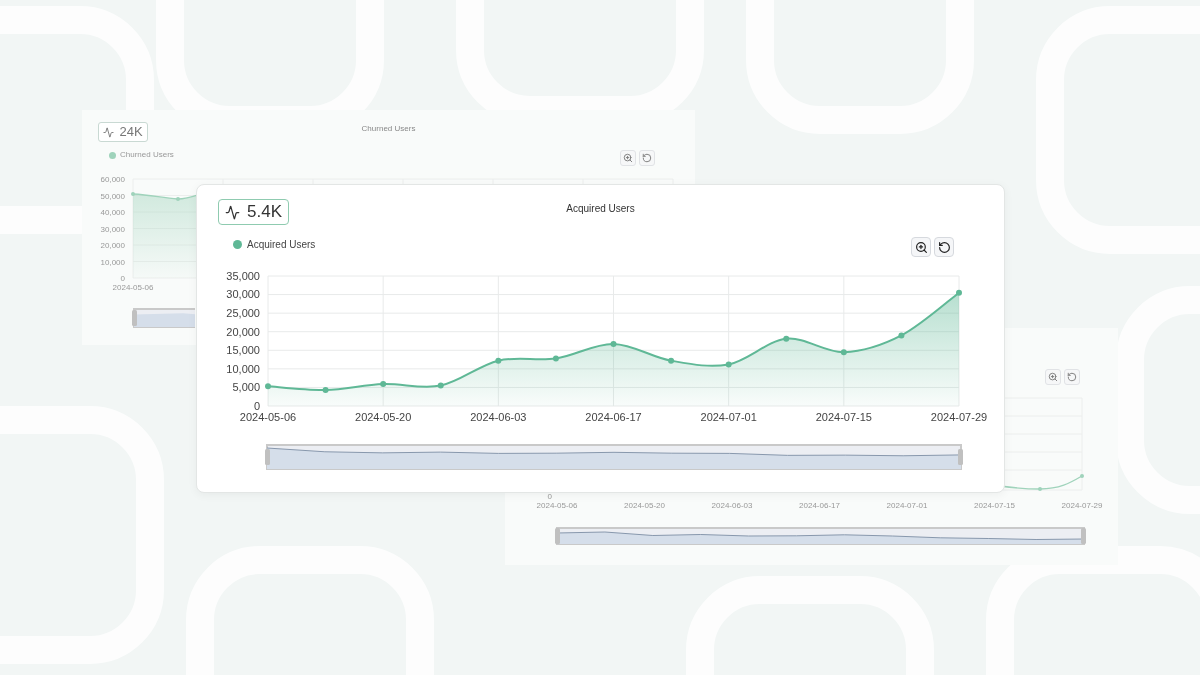  I want to click on y-axis-label: 35,000, so click(243, 275).